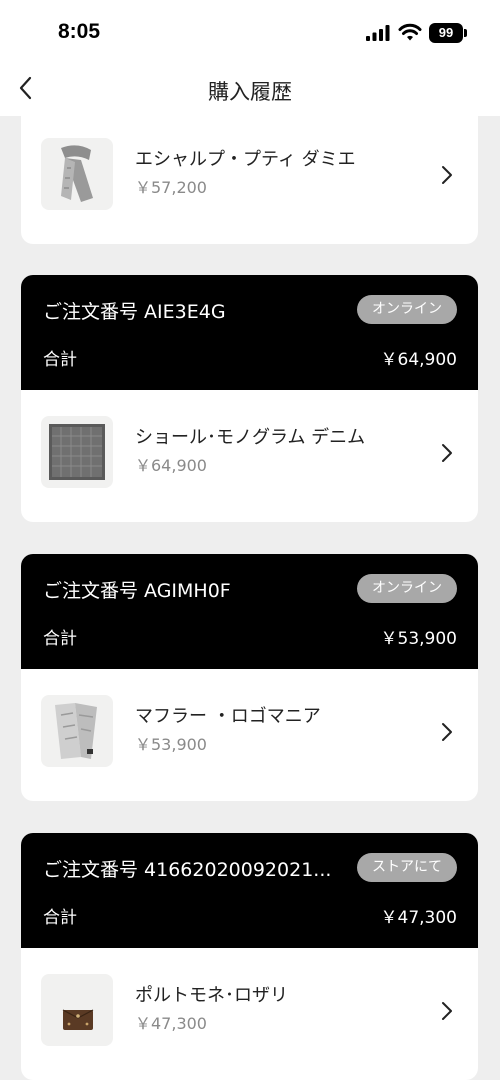 The width and height of the screenshot is (500, 1080). What do you see at coordinates (407, 867) in the screenshot?
I see `channel-badge: ストアにて` at bounding box center [407, 867].